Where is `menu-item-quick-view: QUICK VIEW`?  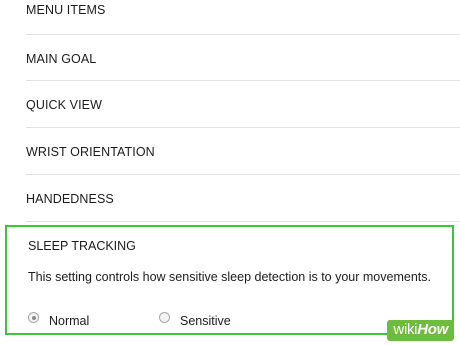 menu-item-quick-view: QUICK VIEW is located at coordinates (243, 105).